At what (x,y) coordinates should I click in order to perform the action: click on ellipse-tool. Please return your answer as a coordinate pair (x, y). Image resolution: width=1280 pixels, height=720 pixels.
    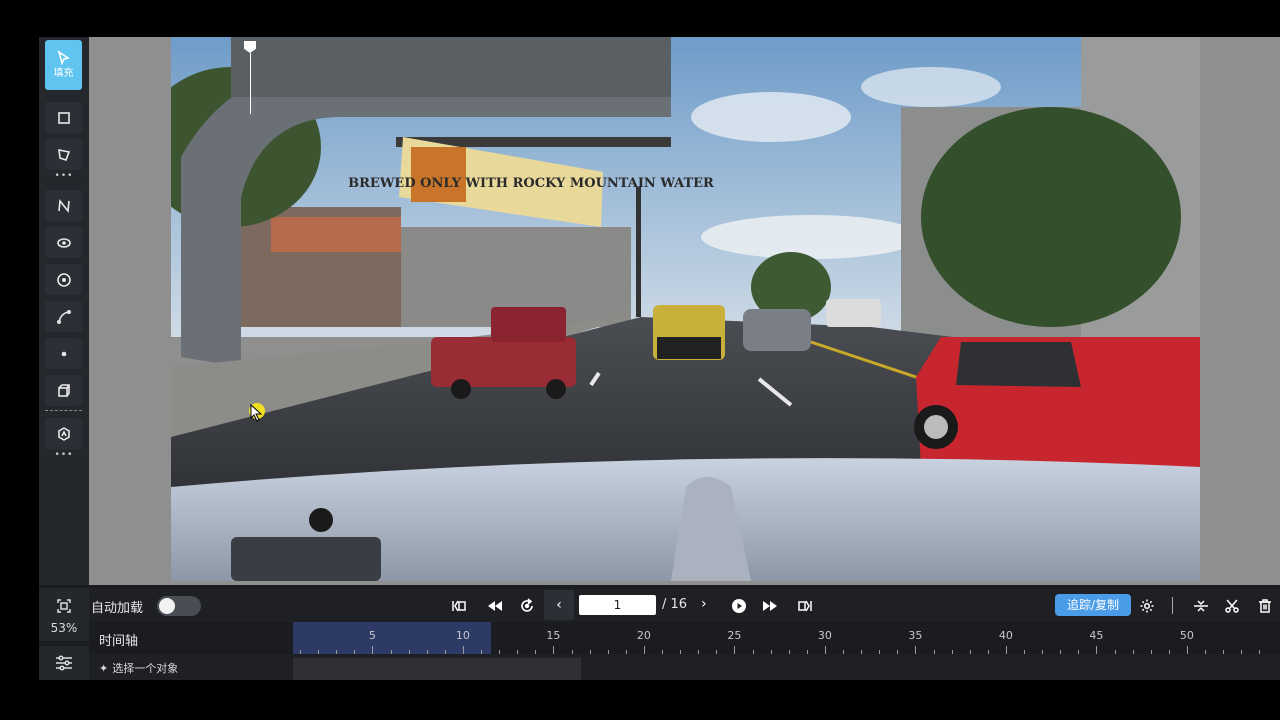
    Looking at the image, I should click on (63, 242).